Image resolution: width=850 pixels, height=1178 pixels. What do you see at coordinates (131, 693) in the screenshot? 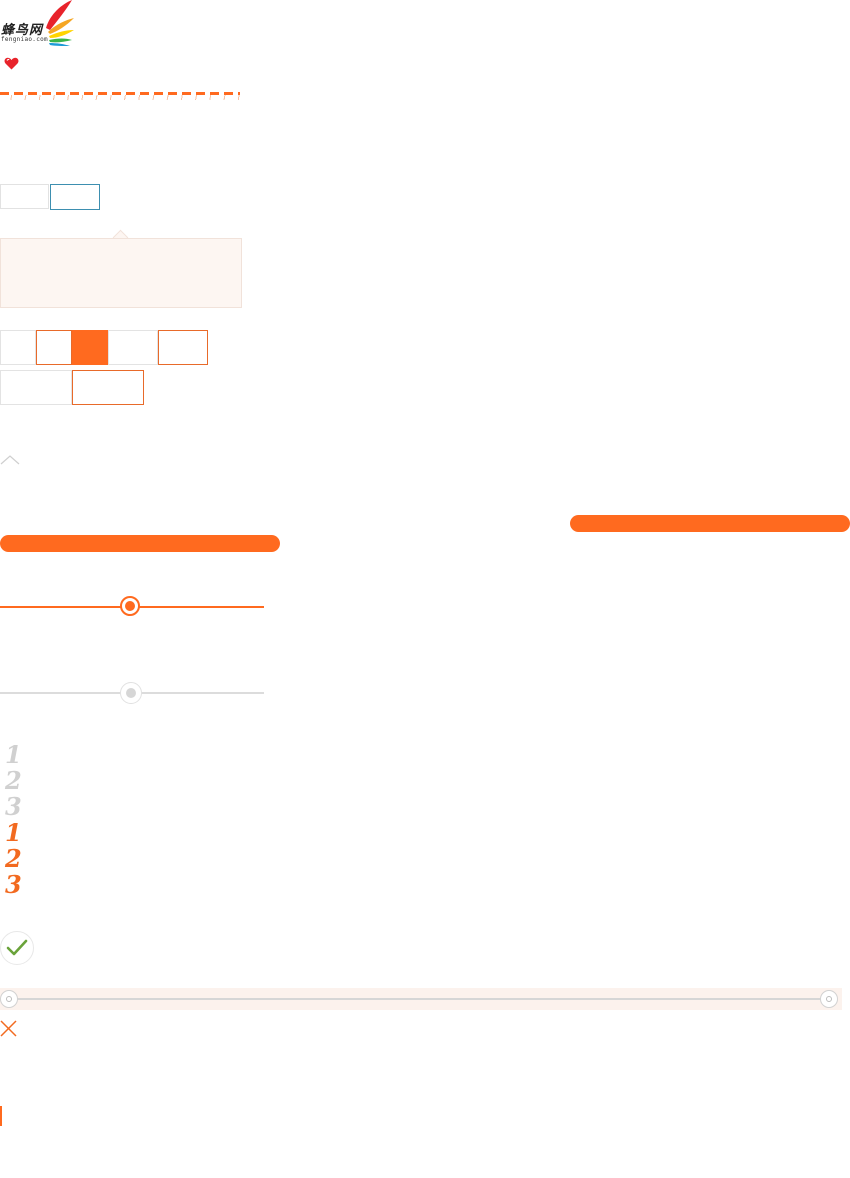
I see `slider-handle-inactive` at bounding box center [131, 693].